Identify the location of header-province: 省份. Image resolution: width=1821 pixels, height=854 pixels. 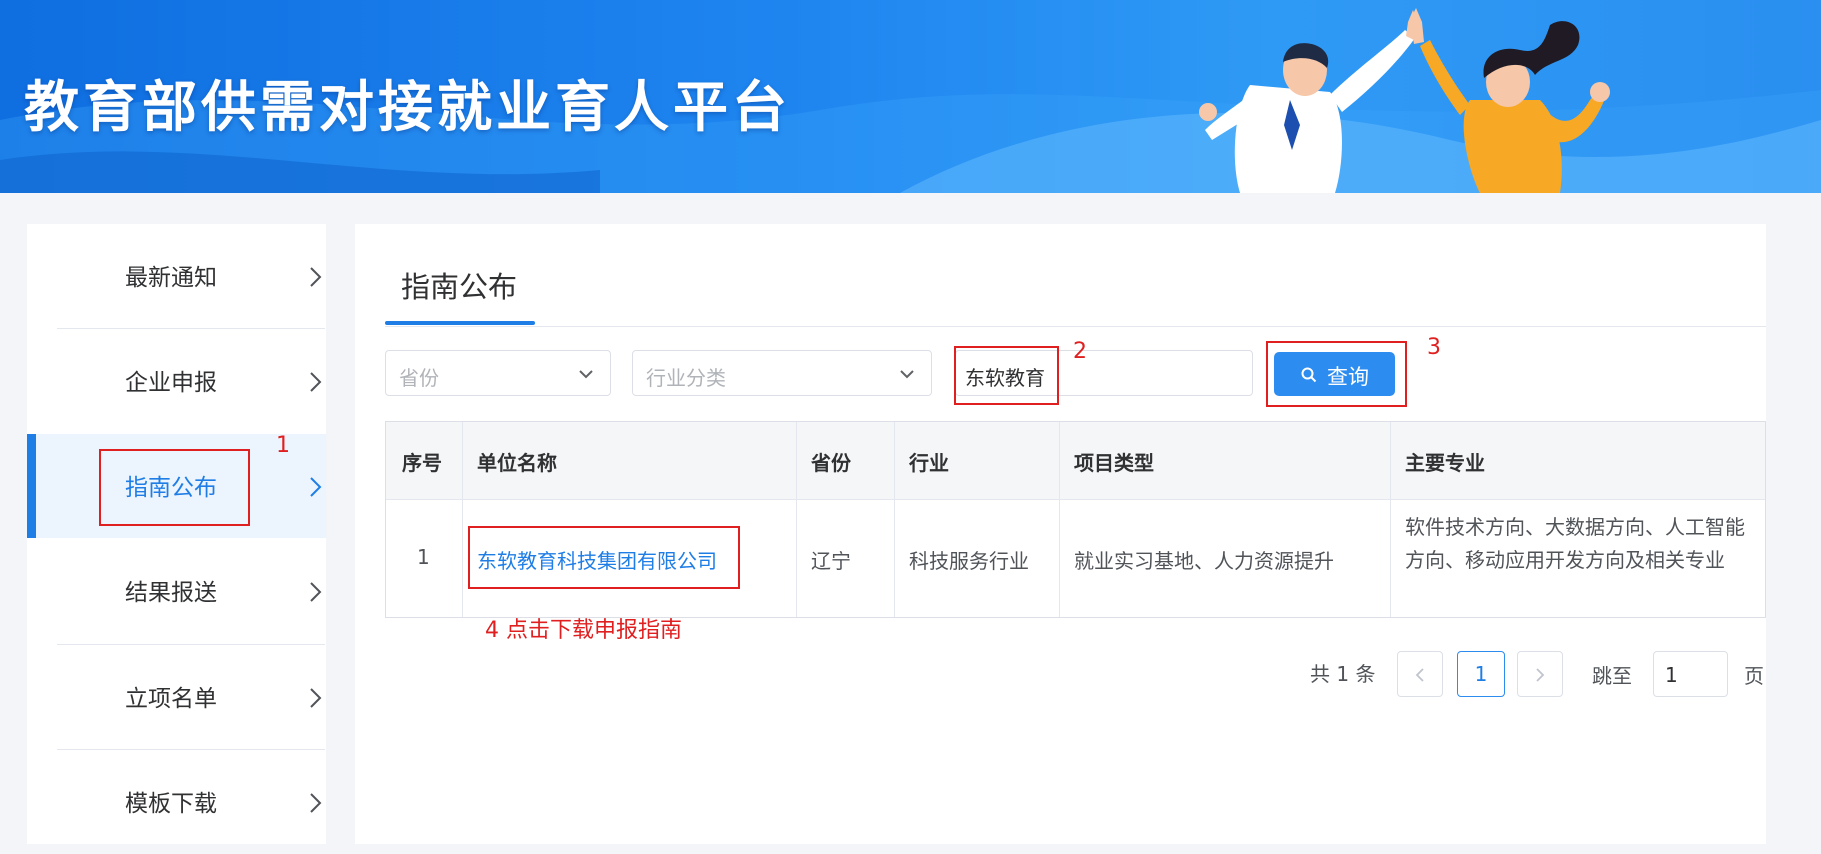
(831, 463).